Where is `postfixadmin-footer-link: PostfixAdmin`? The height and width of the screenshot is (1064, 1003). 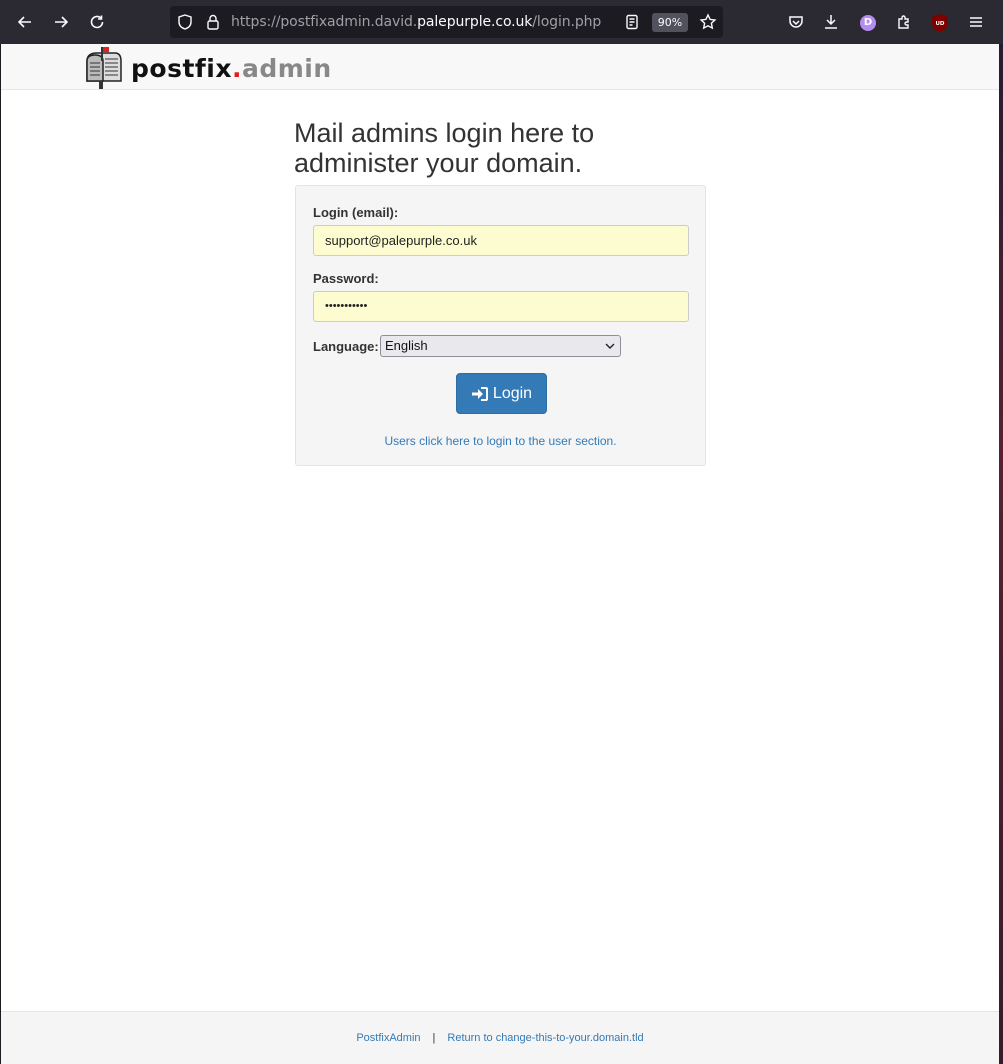 postfixadmin-footer-link: PostfixAdmin is located at coordinates (388, 1038).